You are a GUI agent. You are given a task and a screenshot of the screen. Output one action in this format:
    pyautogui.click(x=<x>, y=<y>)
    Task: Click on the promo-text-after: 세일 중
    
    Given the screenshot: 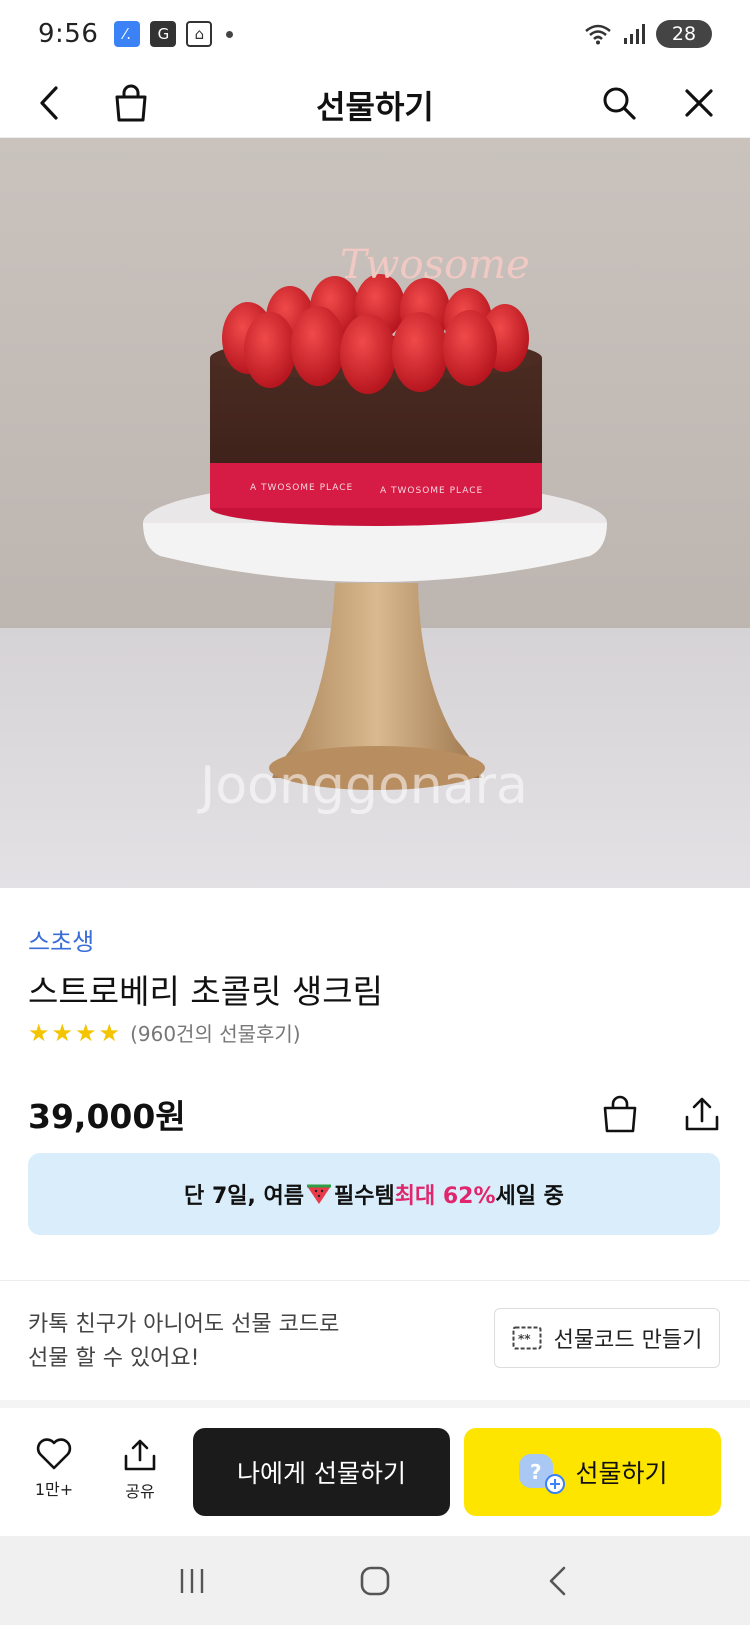 What is the action you would take?
    pyautogui.click(x=529, y=1196)
    